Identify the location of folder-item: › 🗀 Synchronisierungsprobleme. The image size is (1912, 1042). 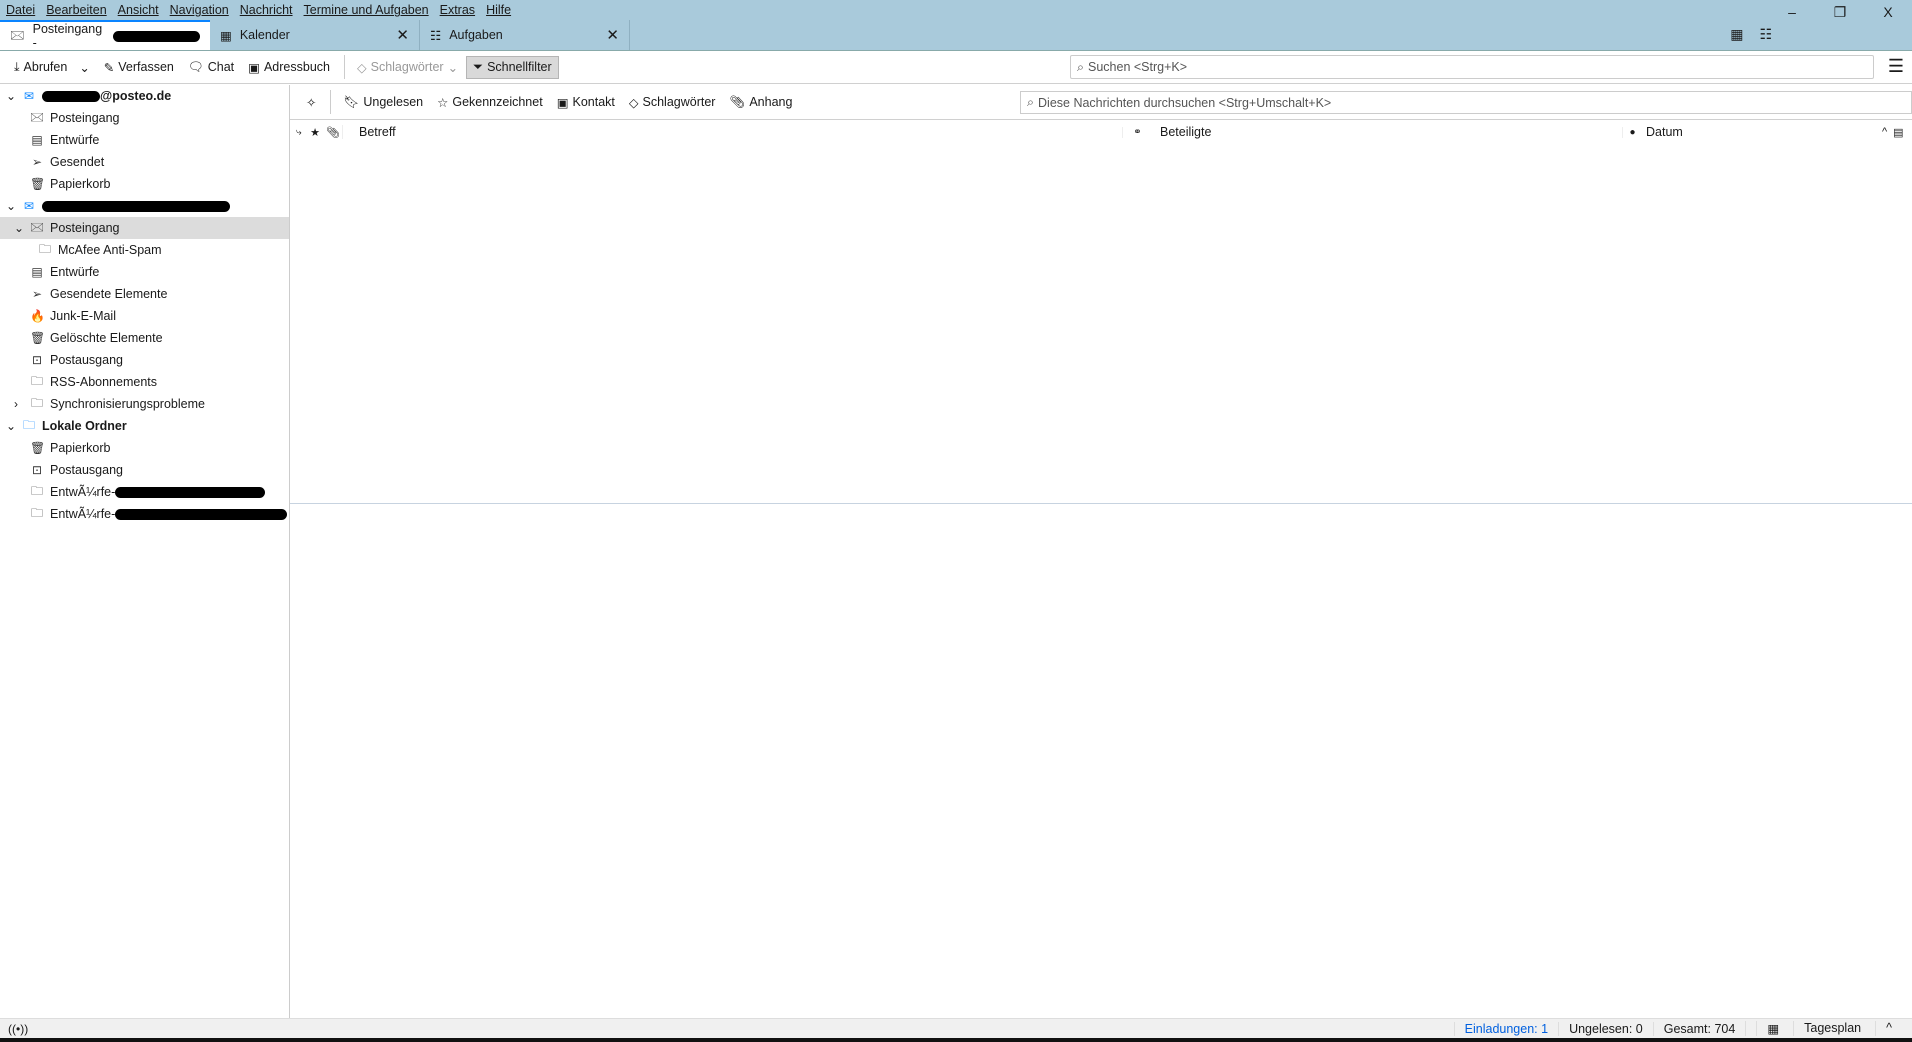
(144, 404).